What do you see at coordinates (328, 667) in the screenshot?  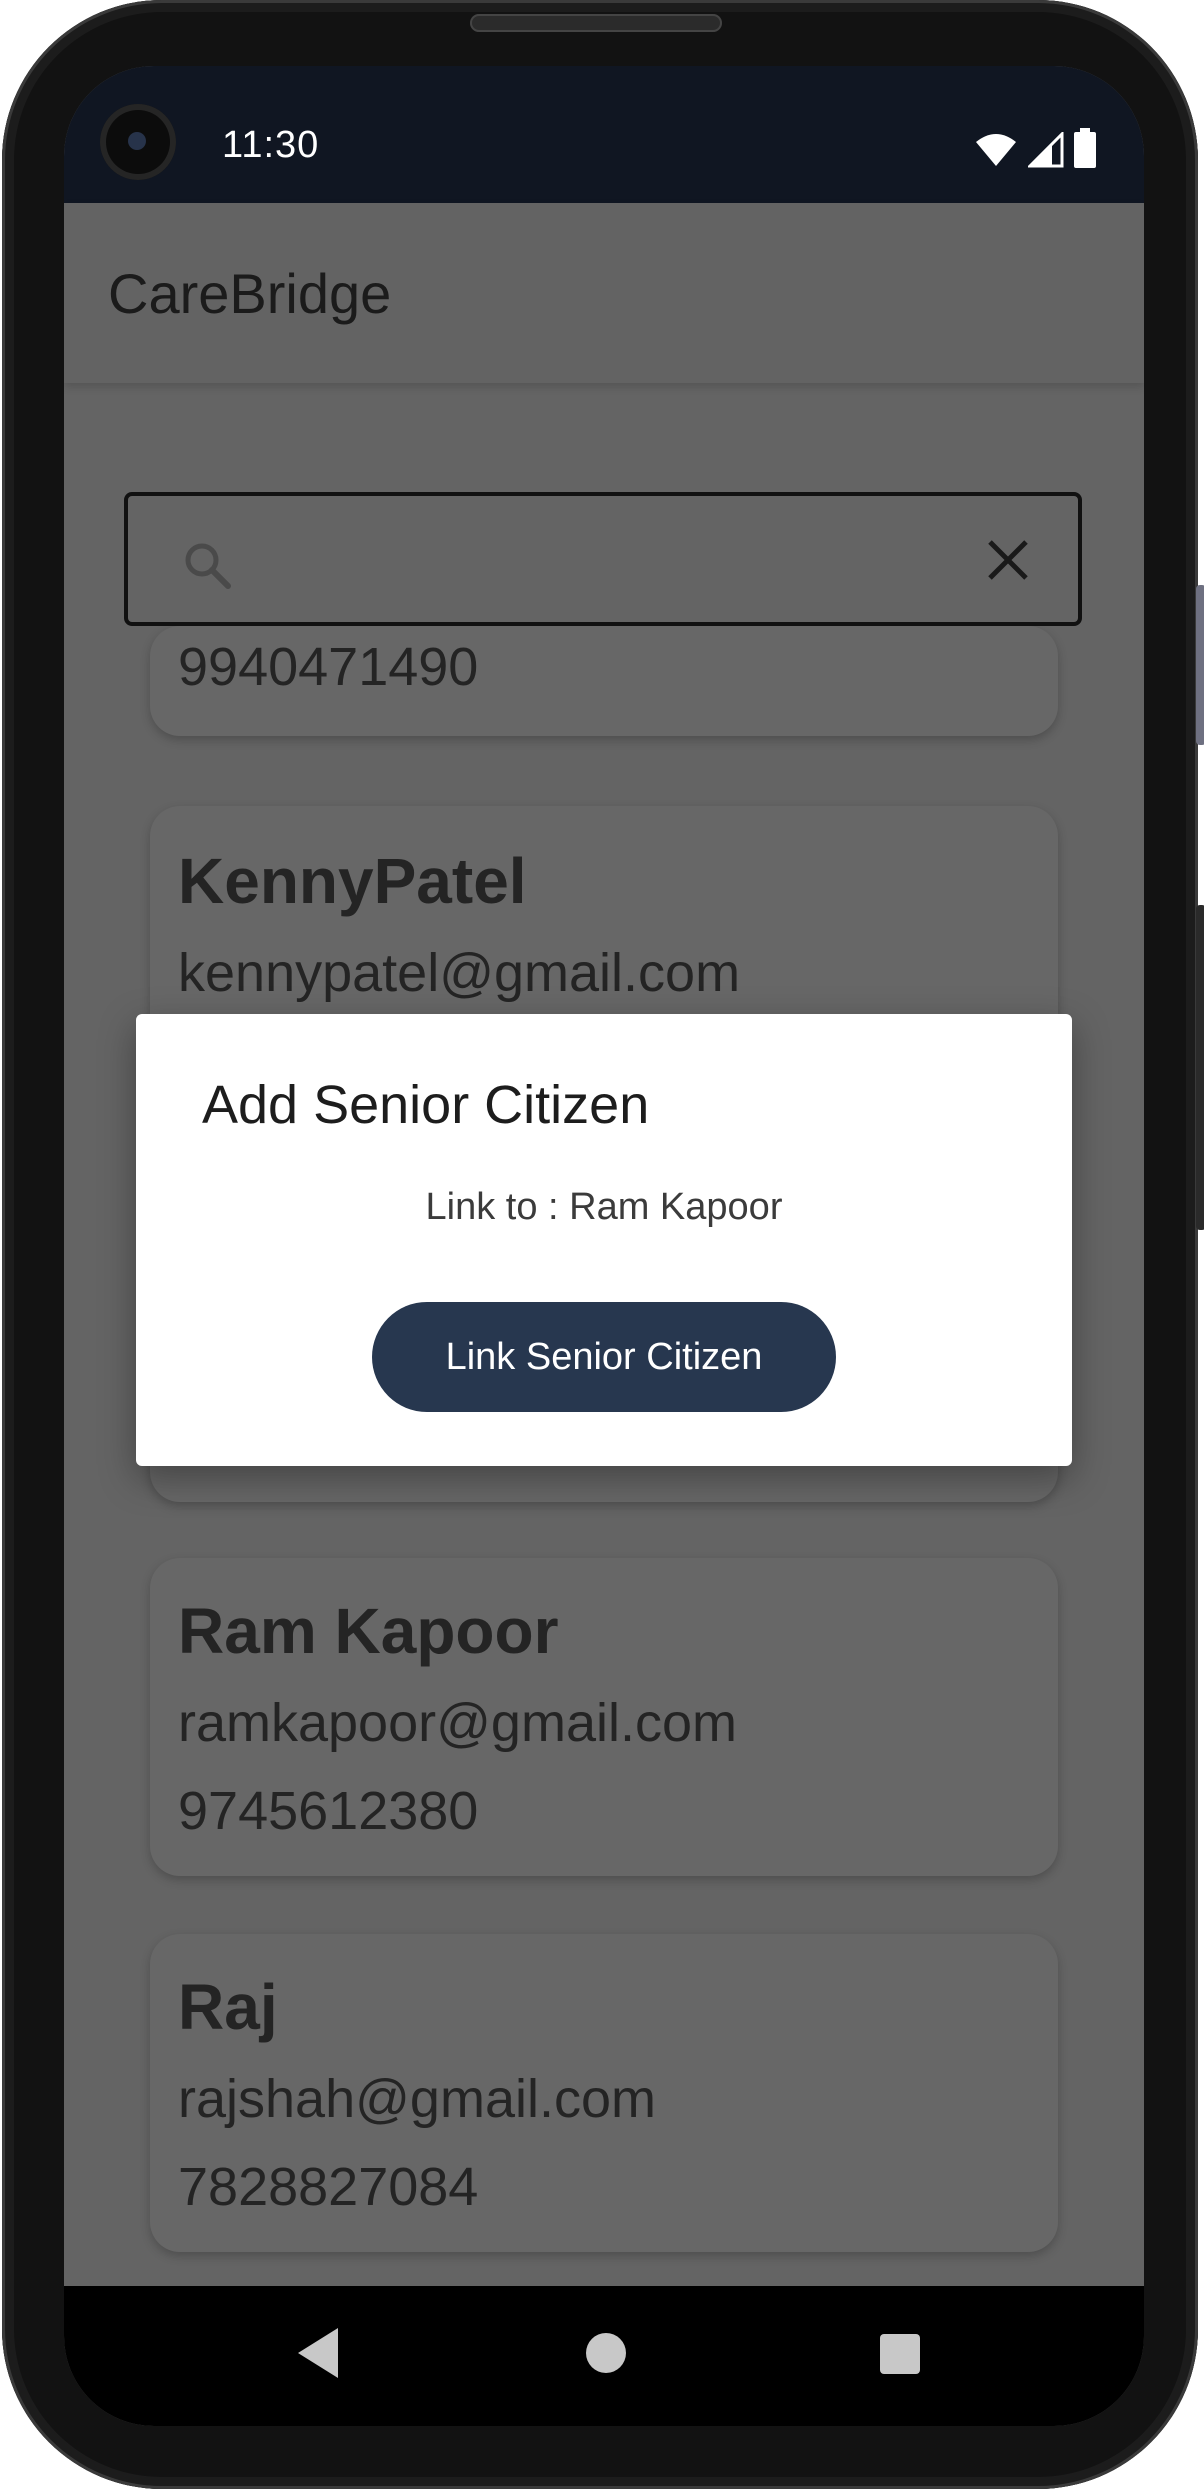 I see `contact-phone: 9940471490` at bounding box center [328, 667].